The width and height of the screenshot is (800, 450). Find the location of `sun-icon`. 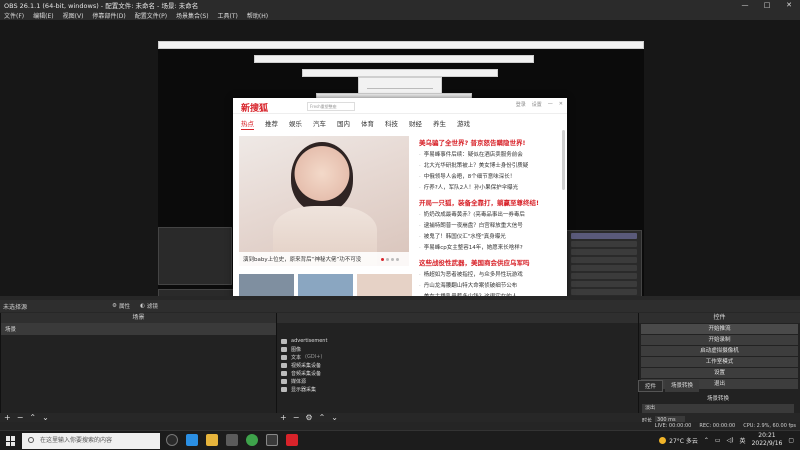

sun-icon is located at coordinates (663, 440).